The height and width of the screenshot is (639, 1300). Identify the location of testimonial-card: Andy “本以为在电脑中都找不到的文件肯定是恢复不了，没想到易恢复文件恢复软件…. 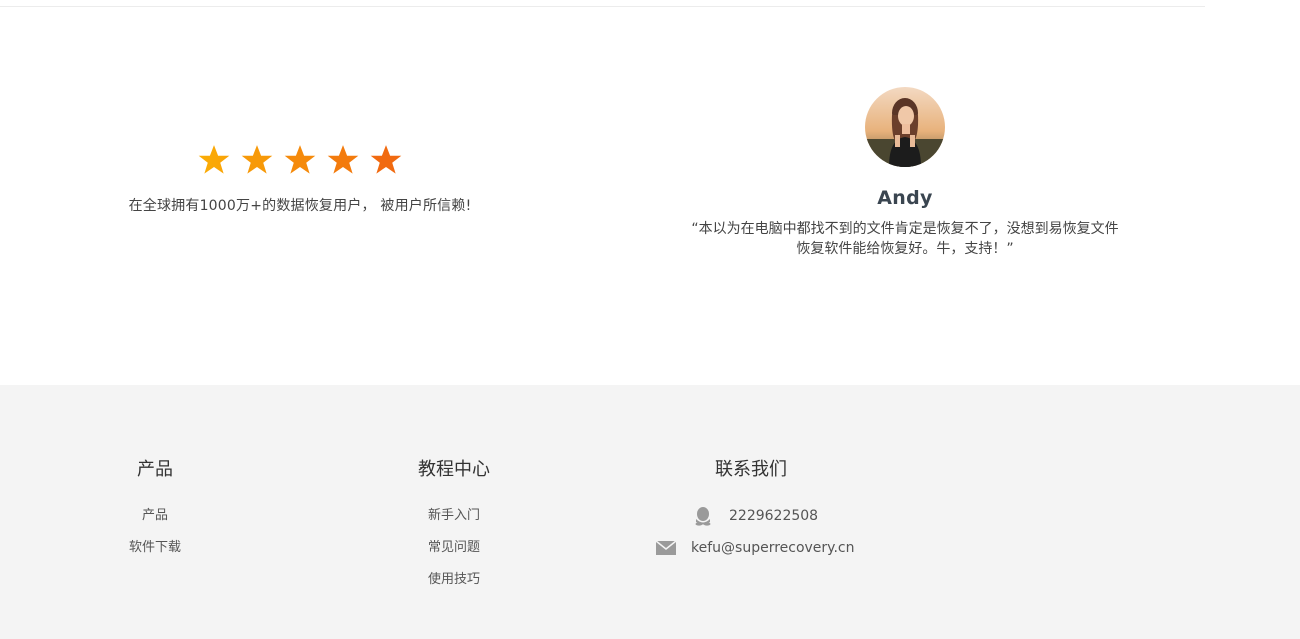
(905, 173).